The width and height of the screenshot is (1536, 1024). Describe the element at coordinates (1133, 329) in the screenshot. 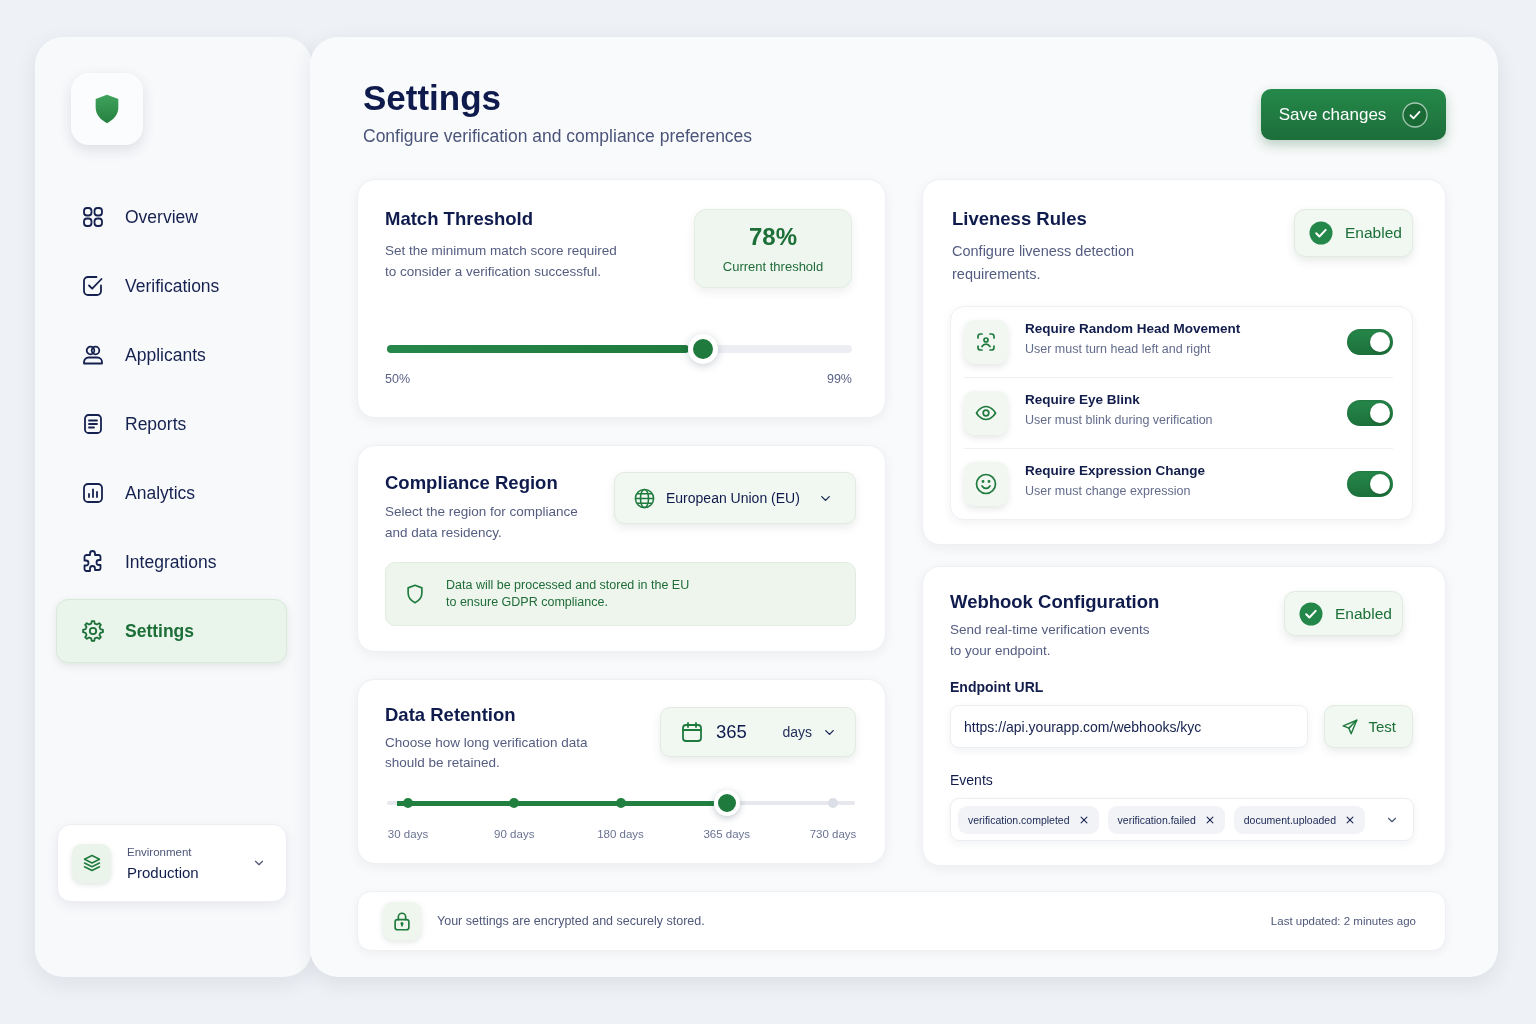

I see `rule-title: Require Random Head Movement` at that location.